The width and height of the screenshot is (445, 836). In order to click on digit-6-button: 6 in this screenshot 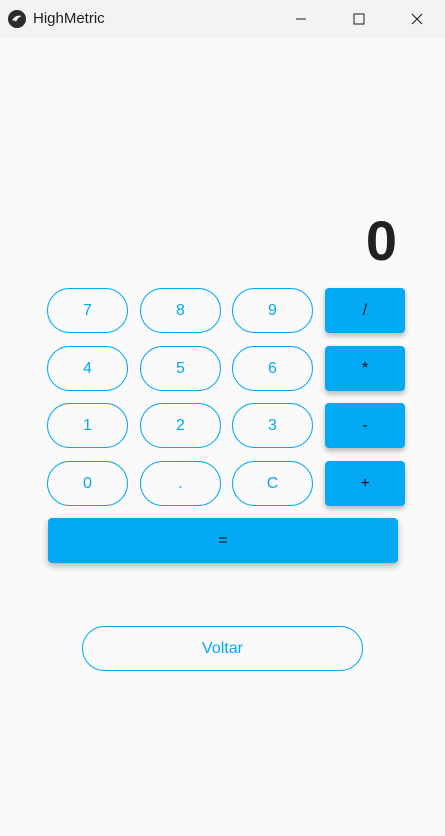, I will do `click(272, 368)`.